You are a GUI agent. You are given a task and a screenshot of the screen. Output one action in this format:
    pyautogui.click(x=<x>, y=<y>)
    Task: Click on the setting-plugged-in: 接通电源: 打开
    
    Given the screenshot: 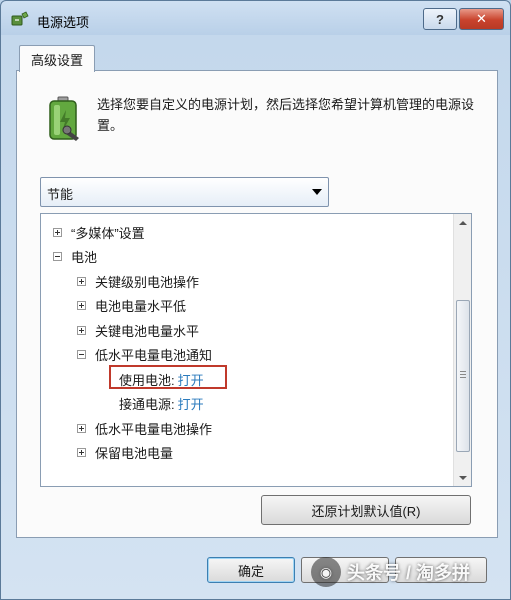 What is the action you would take?
    pyautogui.click(x=161, y=403)
    